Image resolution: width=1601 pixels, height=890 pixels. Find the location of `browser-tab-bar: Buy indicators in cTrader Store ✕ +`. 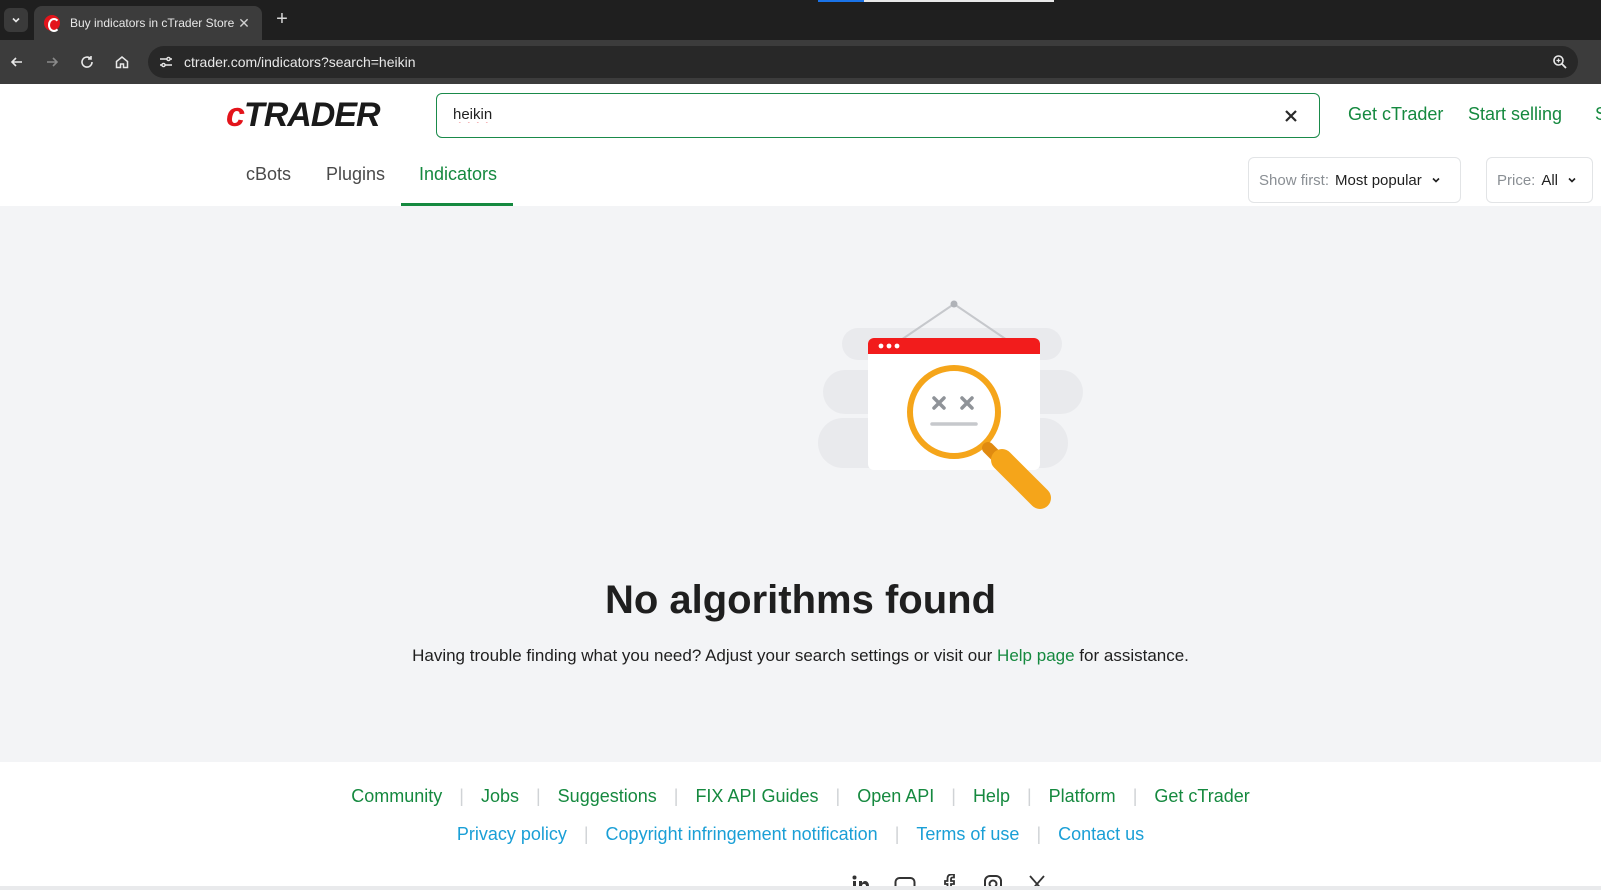

browser-tab-bar: Buy indicators in cTrader Store ✕ + is located at coordinates (800, 20).